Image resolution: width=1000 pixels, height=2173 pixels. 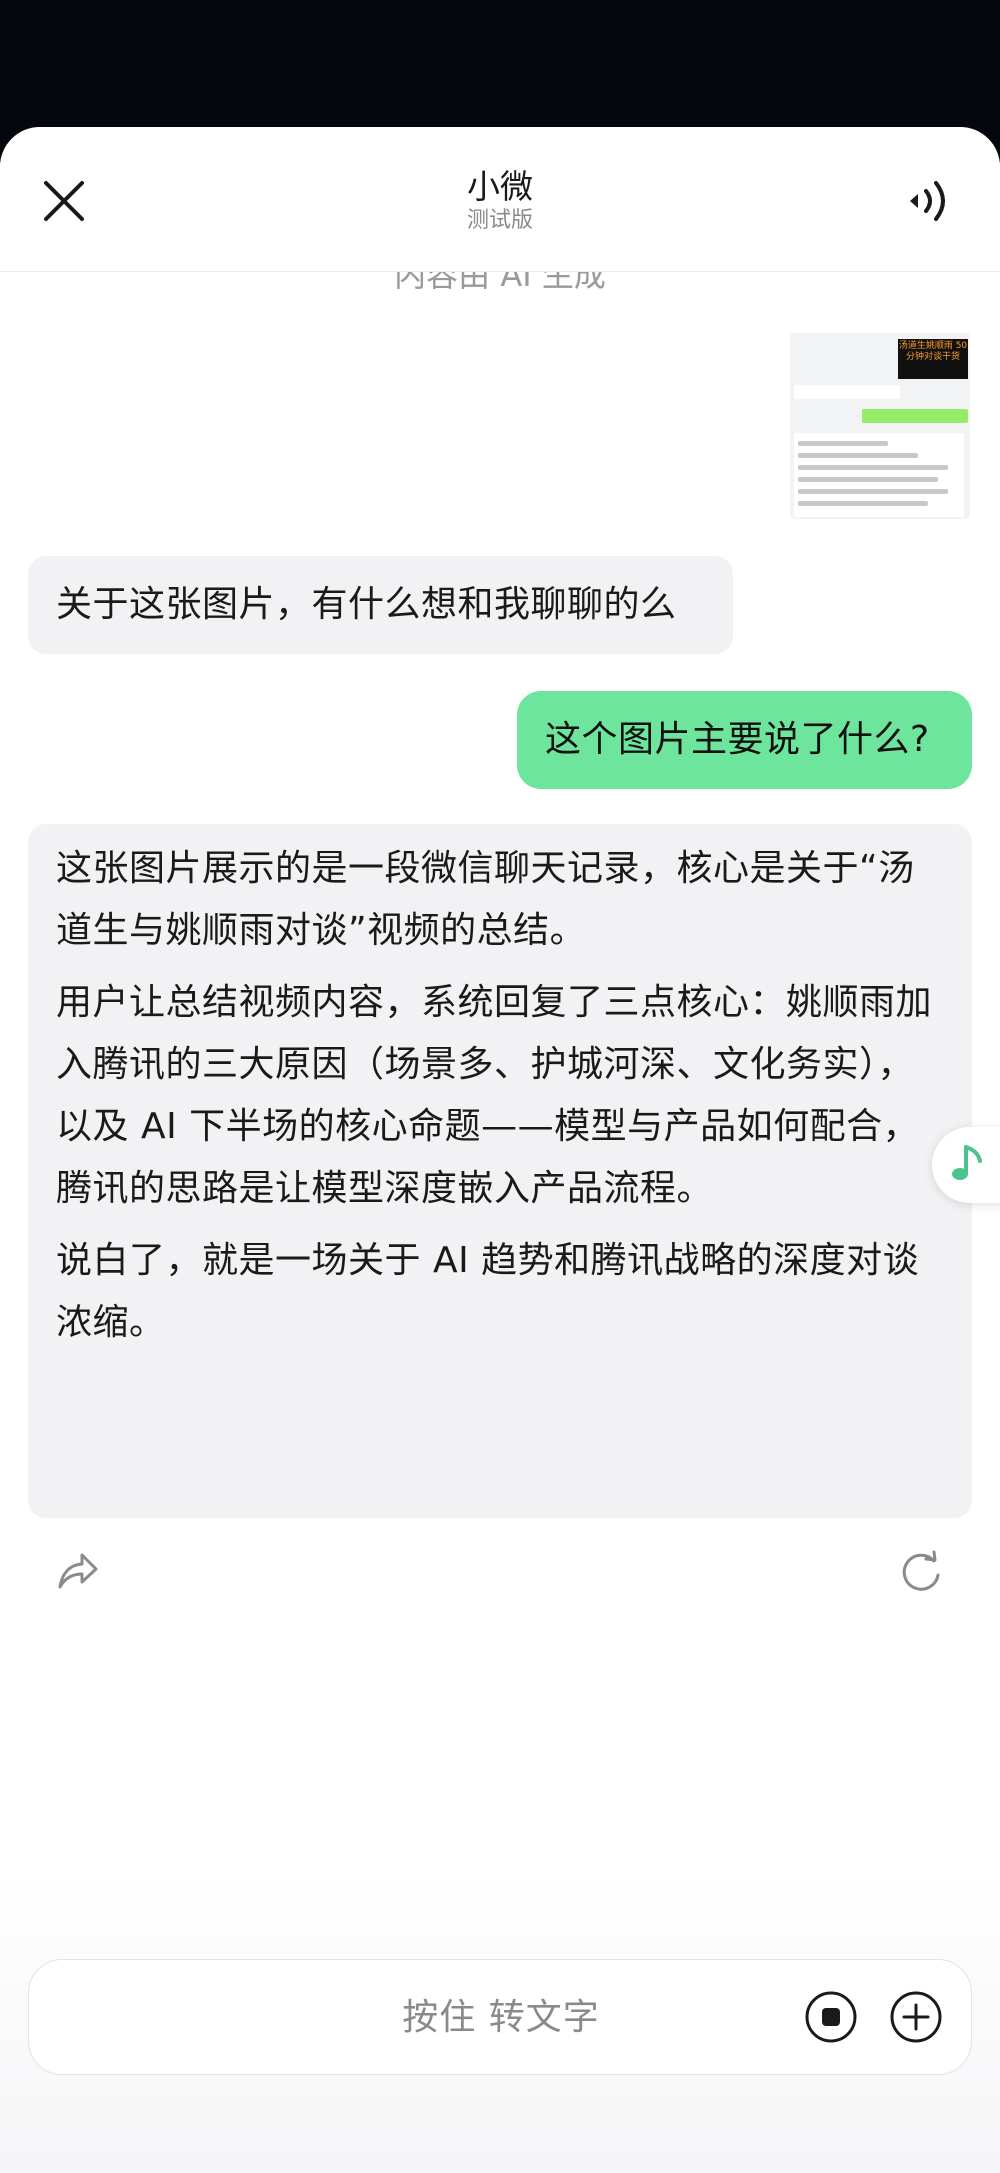 I want to click on stop-button, so click(x=831, y=2017).